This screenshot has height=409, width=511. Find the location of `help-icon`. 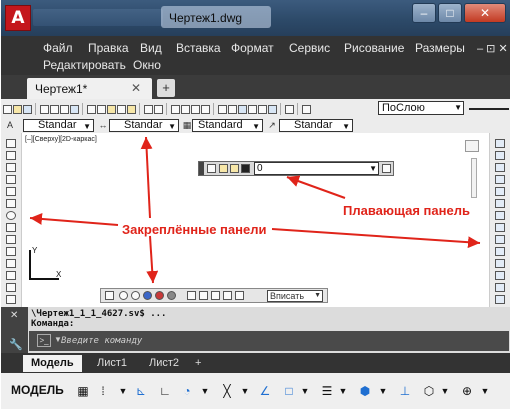

help-icon is located at coordinates (289, 109).